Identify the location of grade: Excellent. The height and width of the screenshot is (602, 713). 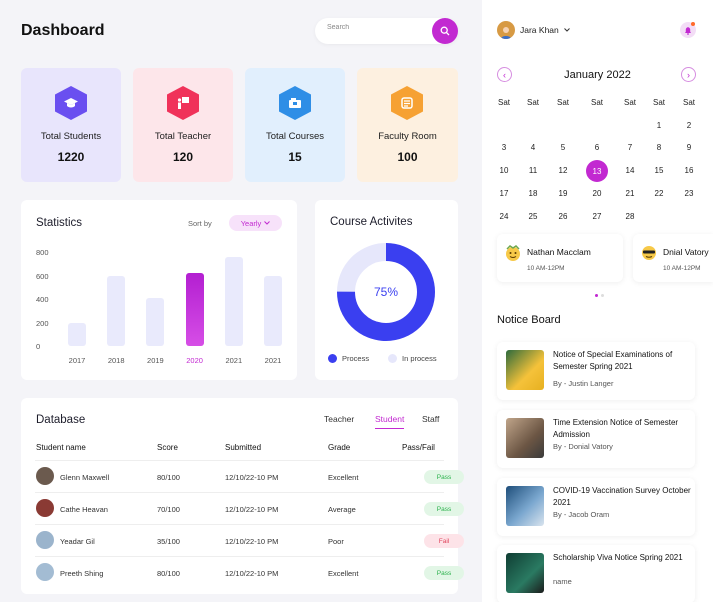
(343, 477).